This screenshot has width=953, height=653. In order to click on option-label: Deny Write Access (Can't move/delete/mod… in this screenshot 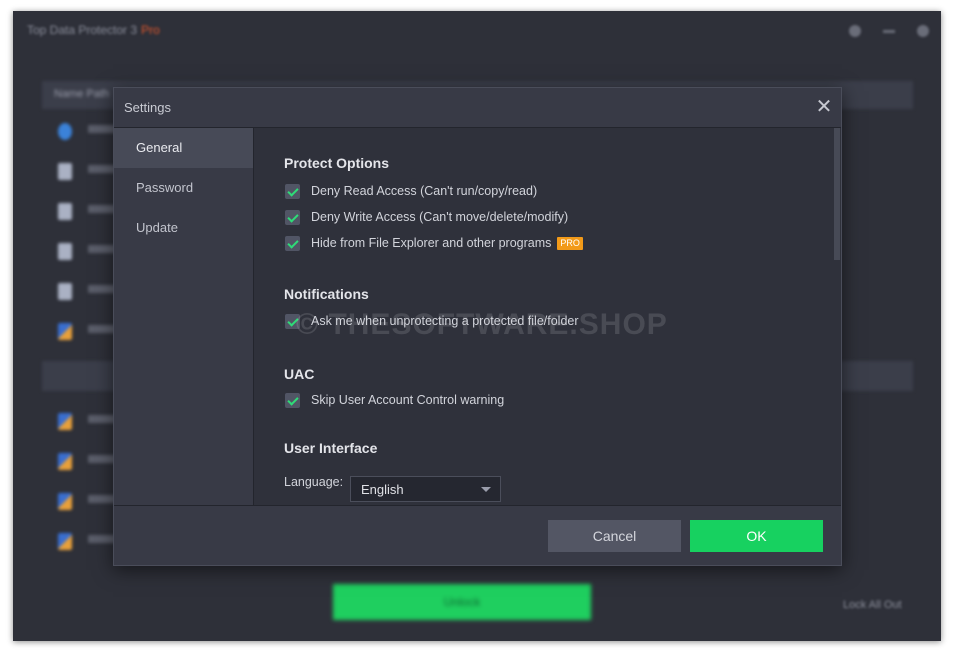, I will do `click(440, 217)`.